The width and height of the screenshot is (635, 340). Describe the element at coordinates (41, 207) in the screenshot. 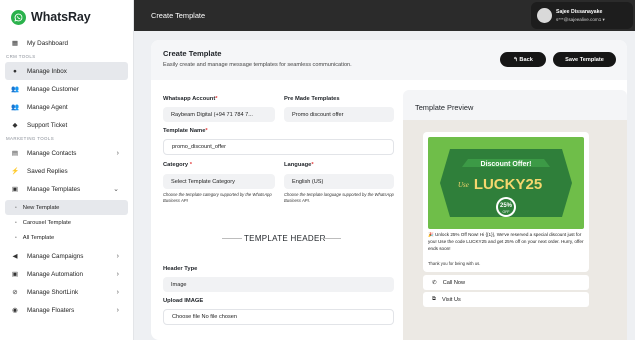

I see `sidebar-subitem-label: New Template` at that location.